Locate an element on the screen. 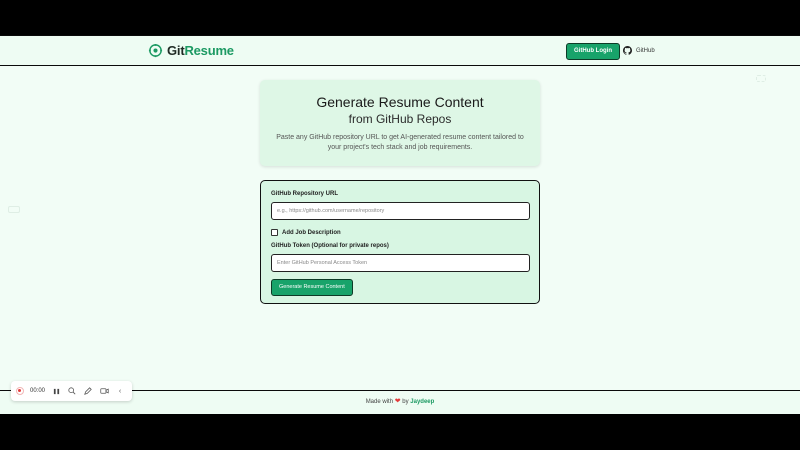  brand-name: GitResume is located at coordinates (200, 50).